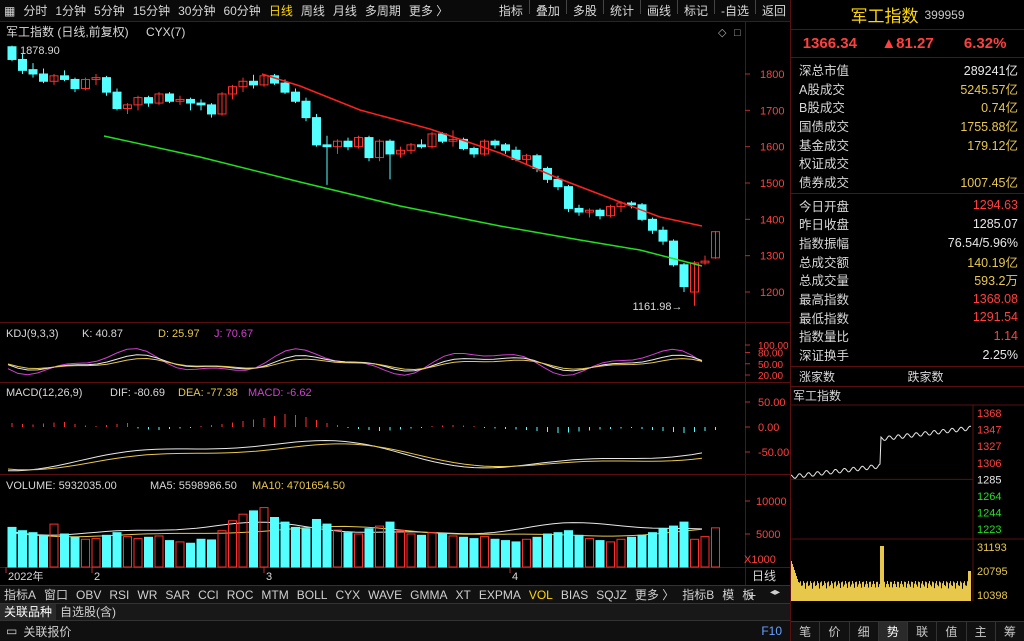 Image resolution: width=1024 pixels, height=641 pixels. Describe the element at coordinates (345, 11) in the screenshot. I see `period-tab: 月线` at that location.